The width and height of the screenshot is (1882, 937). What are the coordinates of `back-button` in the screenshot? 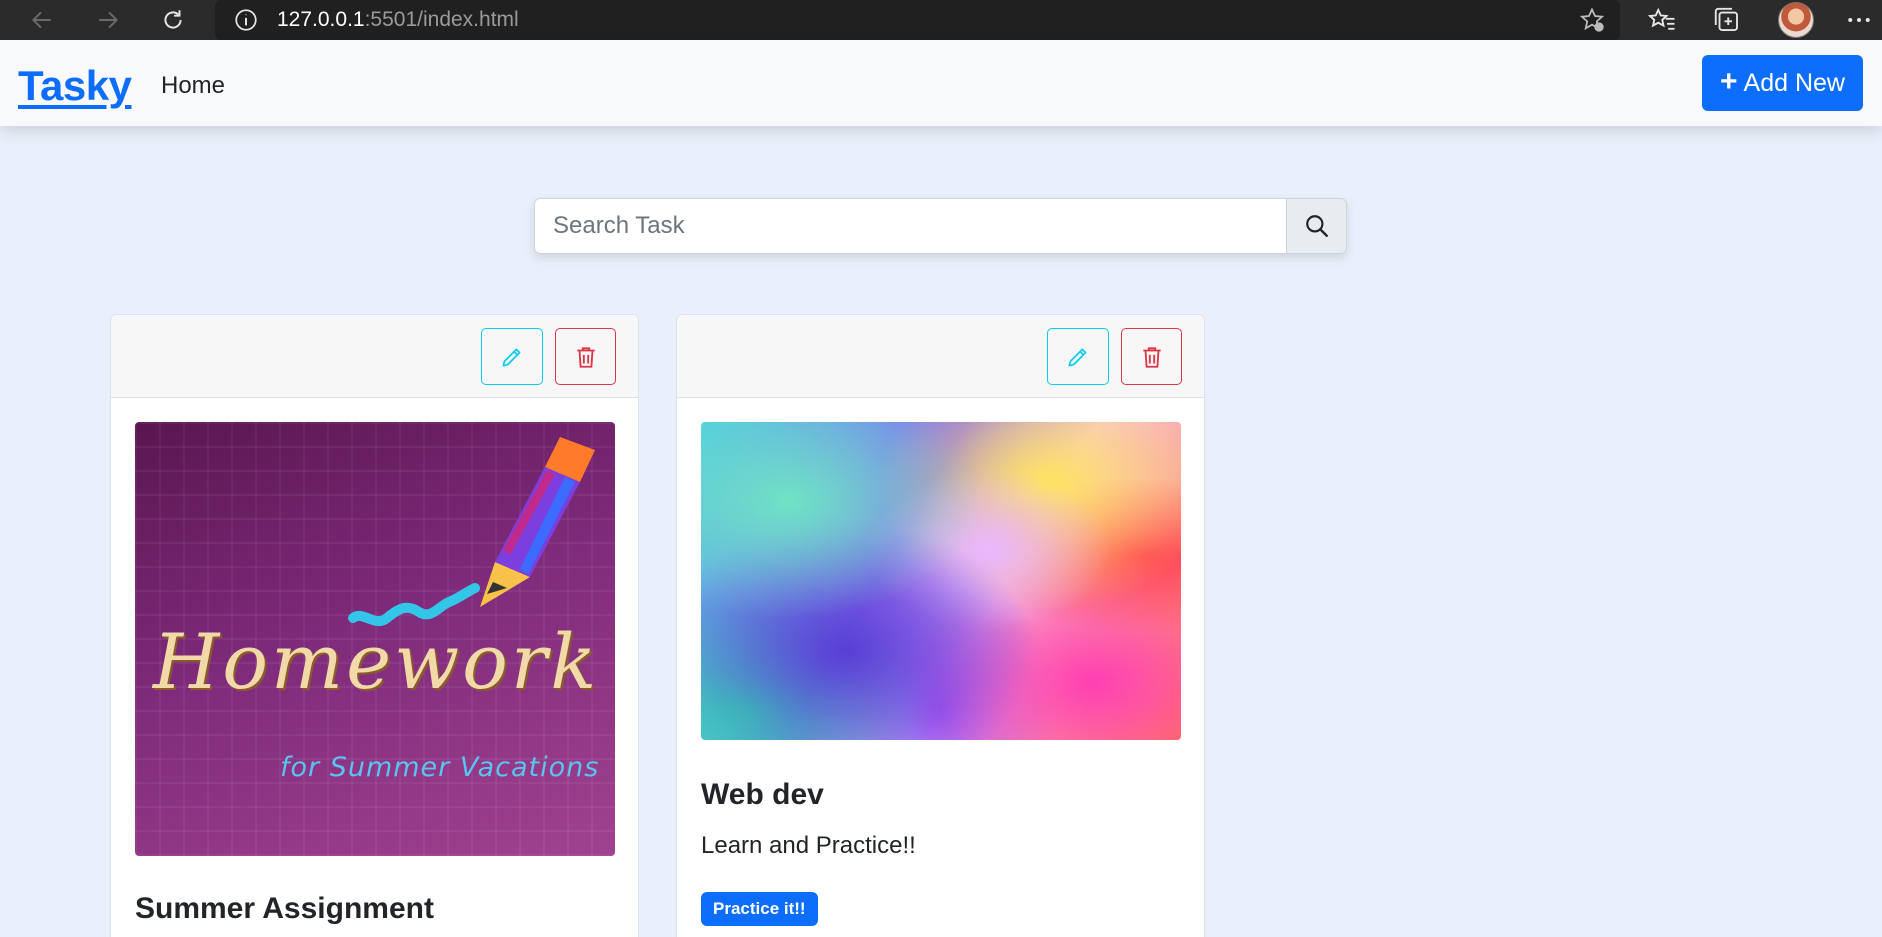 It's located at (42, 20).